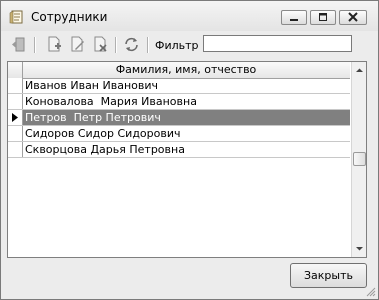  I want to click on filter-label: Фильтр, so click(177, 45).